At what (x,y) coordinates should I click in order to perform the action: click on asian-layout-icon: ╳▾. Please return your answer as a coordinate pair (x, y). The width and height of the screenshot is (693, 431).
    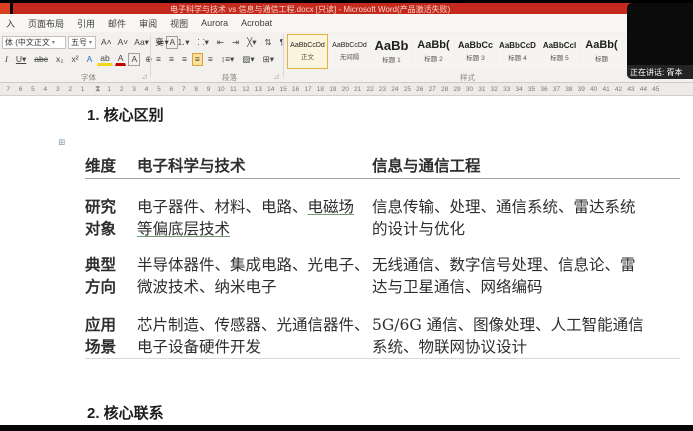
    Looking at the image, I should click on (251, 42).